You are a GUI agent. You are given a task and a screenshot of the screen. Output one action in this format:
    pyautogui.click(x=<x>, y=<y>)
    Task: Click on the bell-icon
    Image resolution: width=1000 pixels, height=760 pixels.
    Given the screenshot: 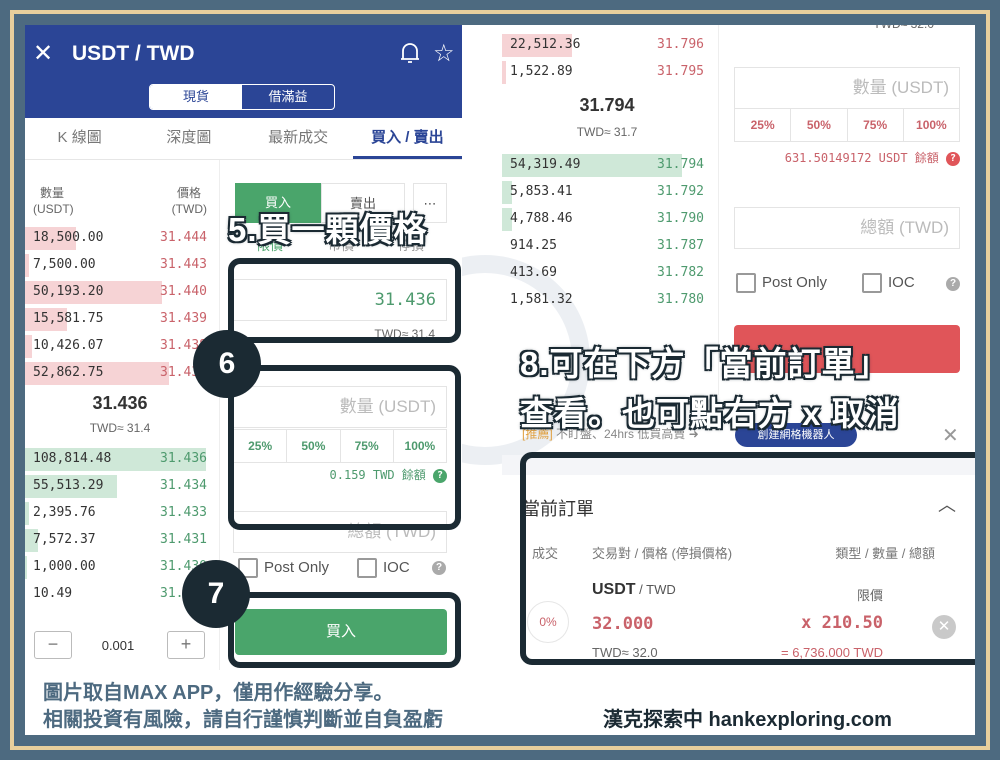 What is the action you would take?
    pyautogui.click(x=410, y=53)
    